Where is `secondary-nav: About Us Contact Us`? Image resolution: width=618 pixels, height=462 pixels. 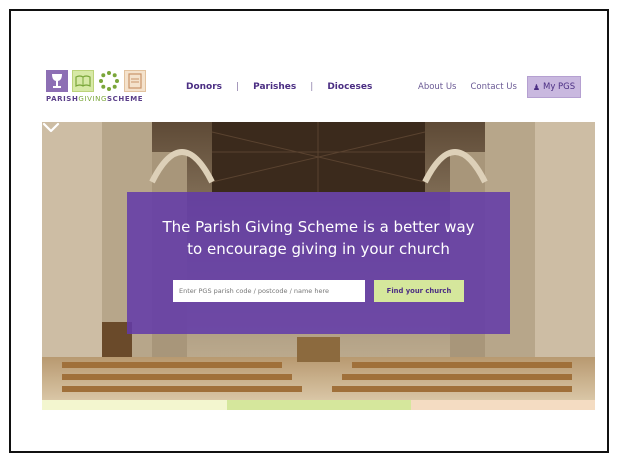
secondary-nav: About Us Contact Us is located at coordinates (474, 87).